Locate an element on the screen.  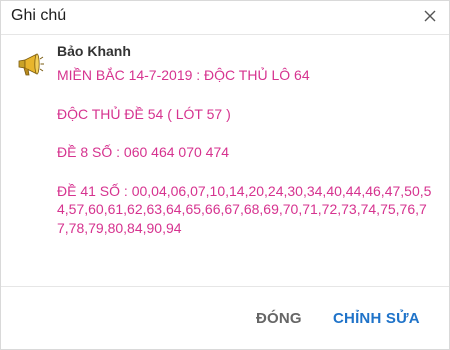
edit-button: CHỈNH SỬA is located at coordinates (376, 318).